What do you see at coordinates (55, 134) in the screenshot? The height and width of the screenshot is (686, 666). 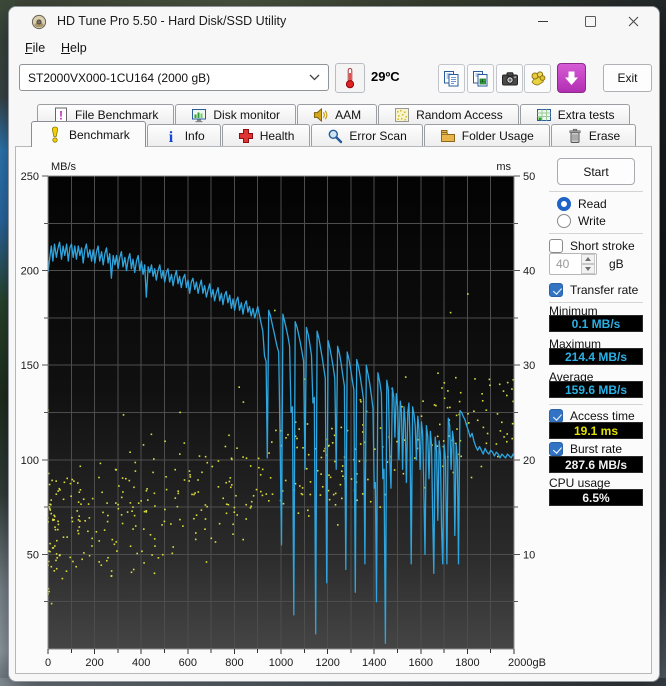 I see `benchmark-icon` at bounding box center [55, 134].